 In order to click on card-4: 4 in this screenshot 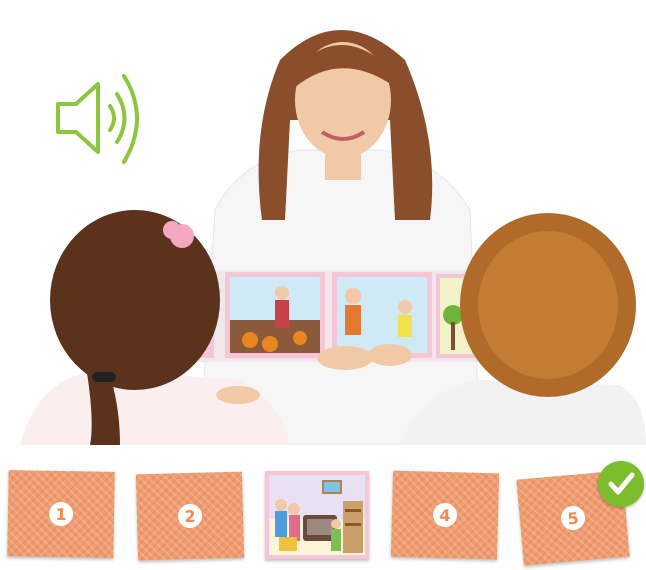, I will do `click(445, 515)`.